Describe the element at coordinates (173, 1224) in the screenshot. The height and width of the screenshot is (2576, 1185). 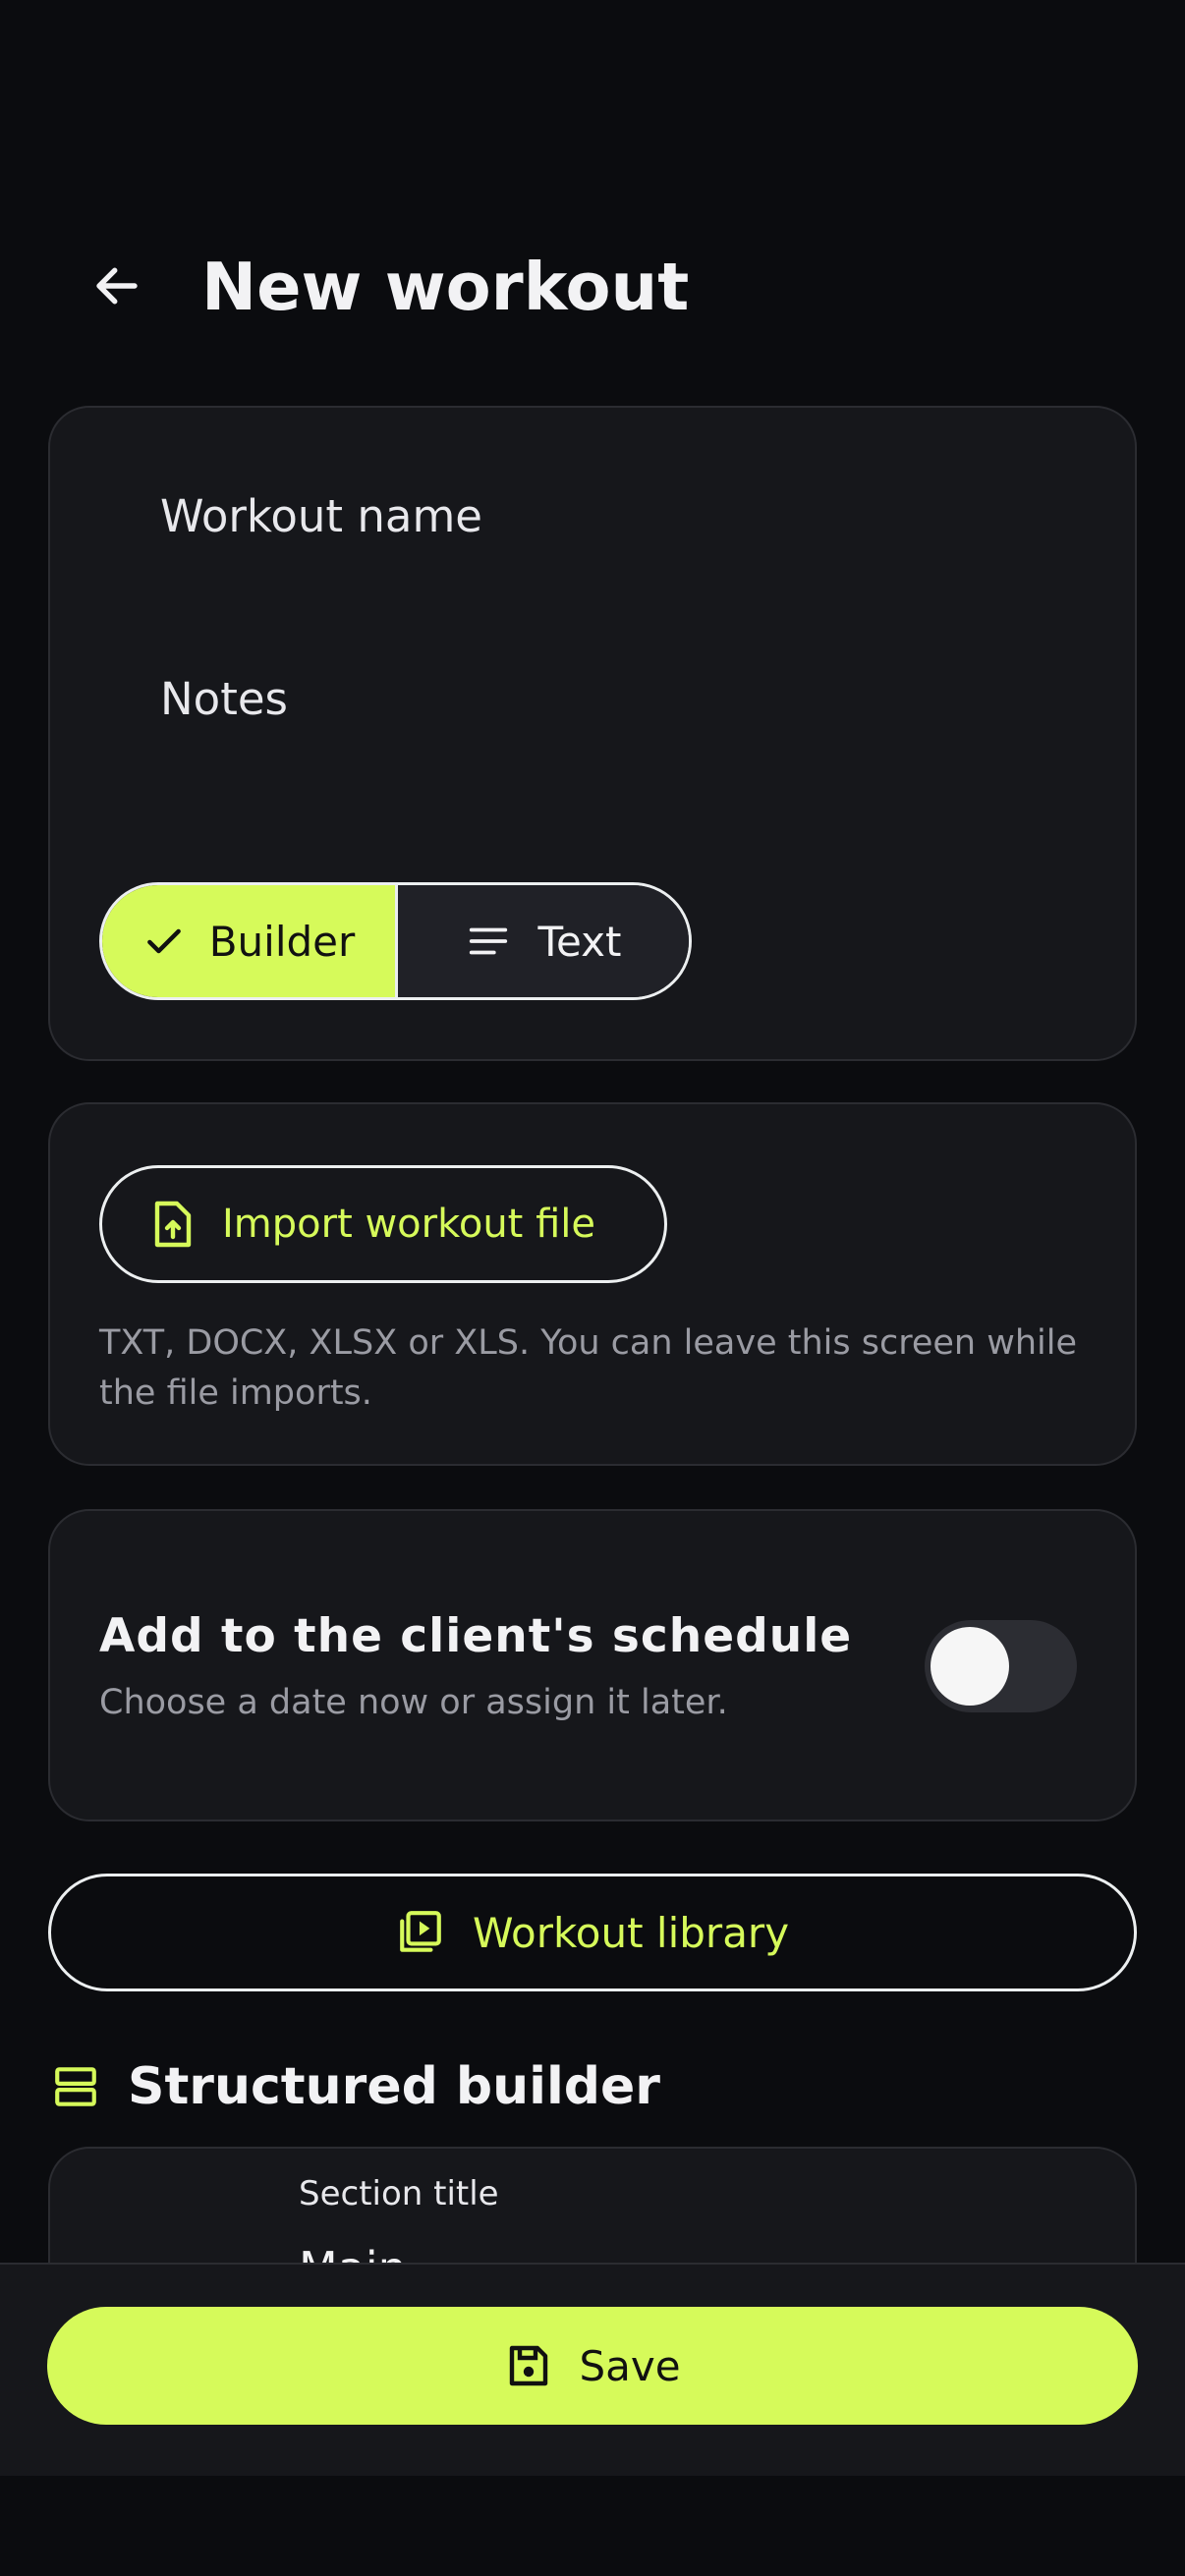
I see `file-upload-icon` at that location.